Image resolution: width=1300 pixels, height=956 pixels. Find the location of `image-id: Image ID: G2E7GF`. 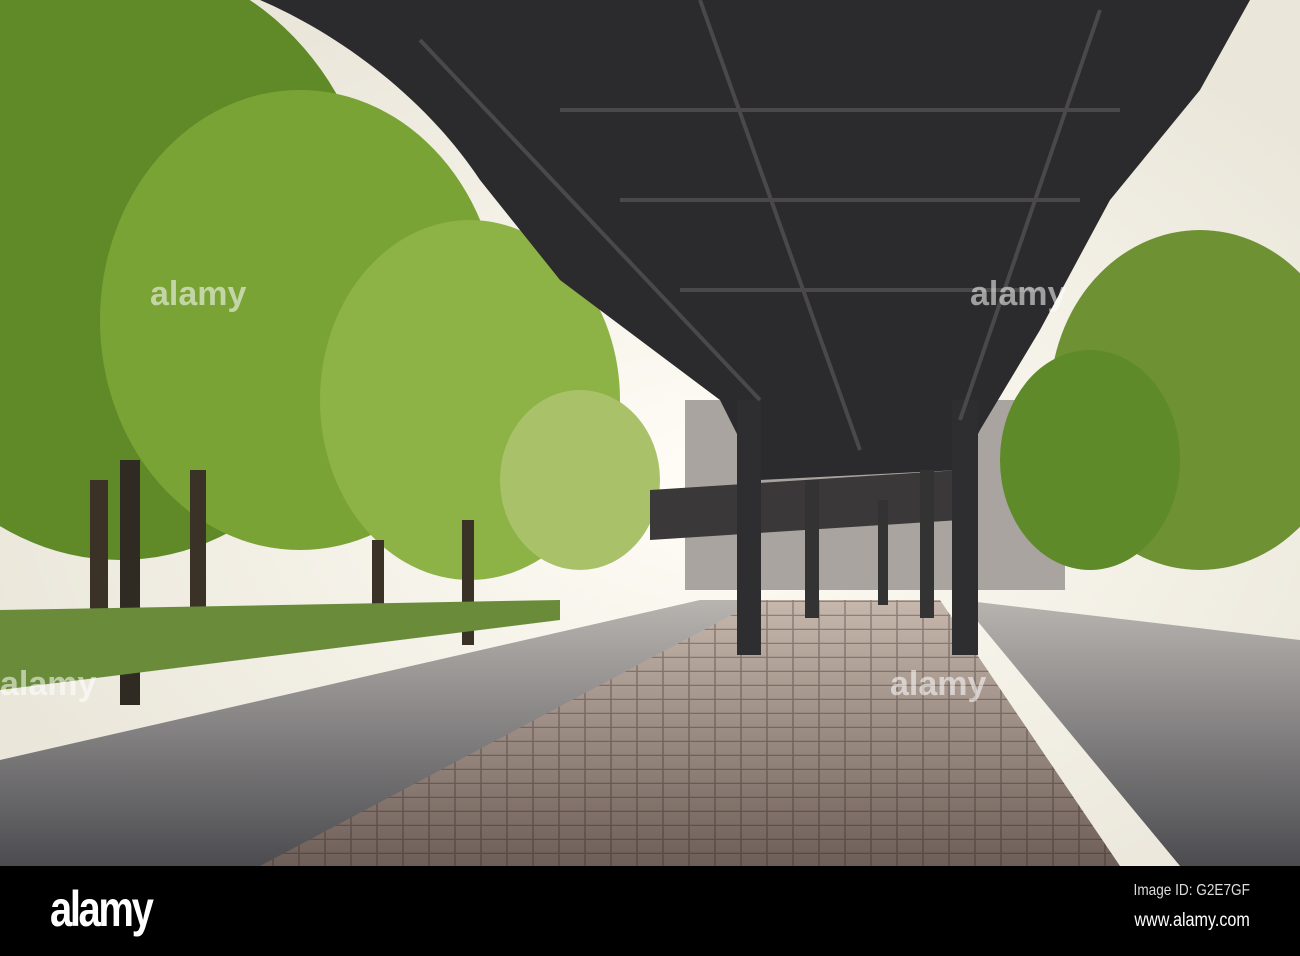

image-id: Image ID: G2E7GF is located at coordinates (1191, 890).